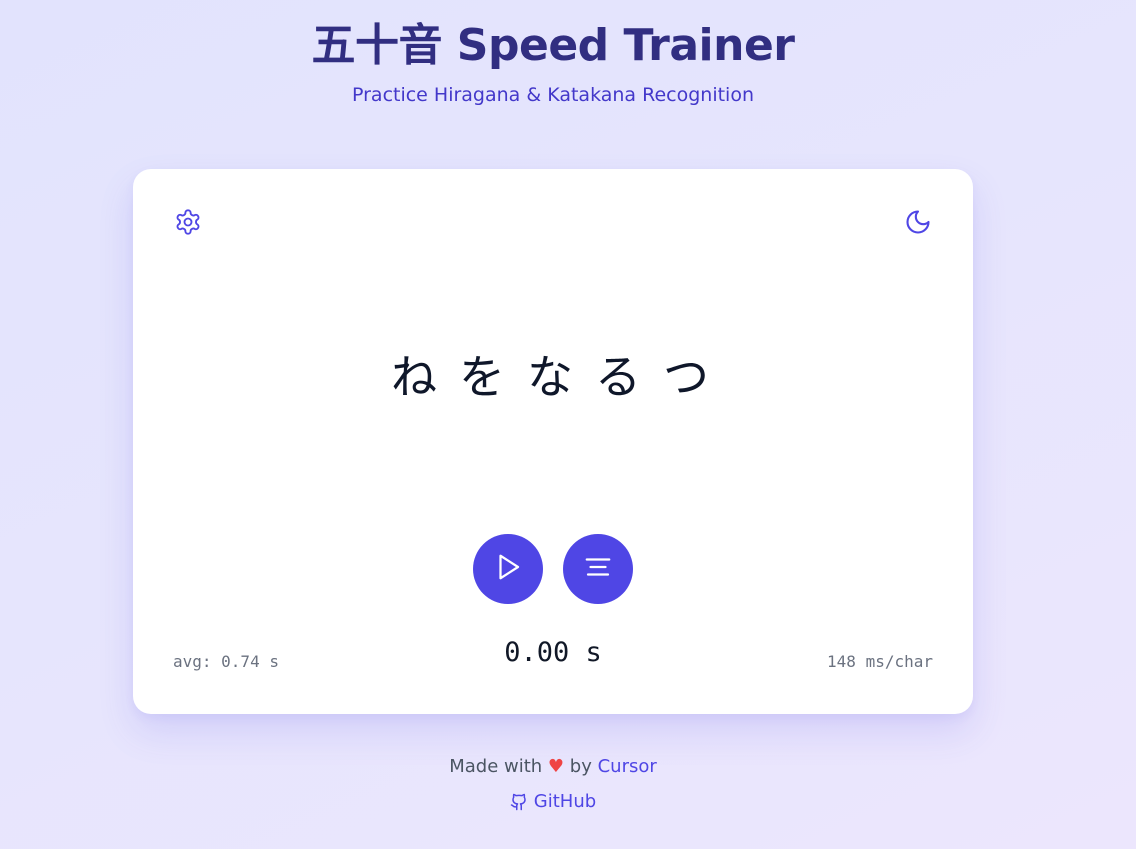 This screenshot has height=849, width=1136. Describe the element at coordinates (689, 377) in the screenshot. I see `kana-char: つ` at that location.